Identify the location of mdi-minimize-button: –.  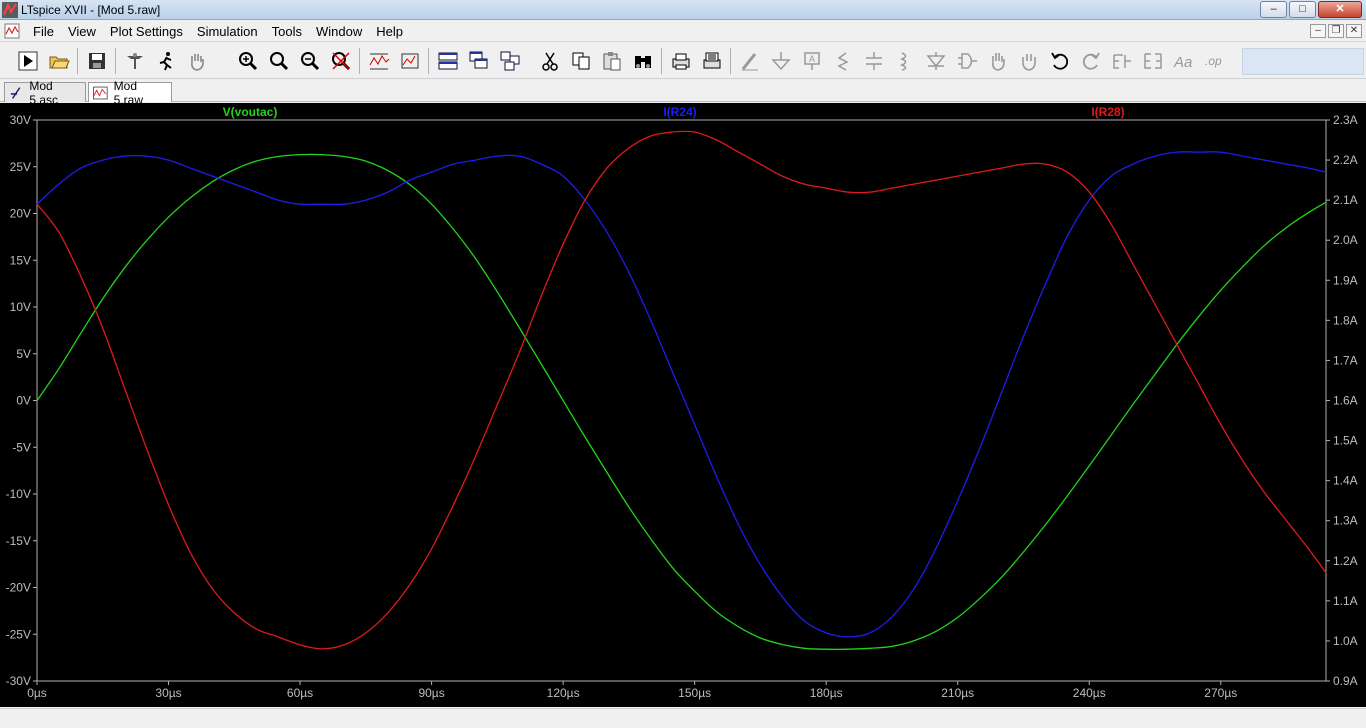
(1318, 31).